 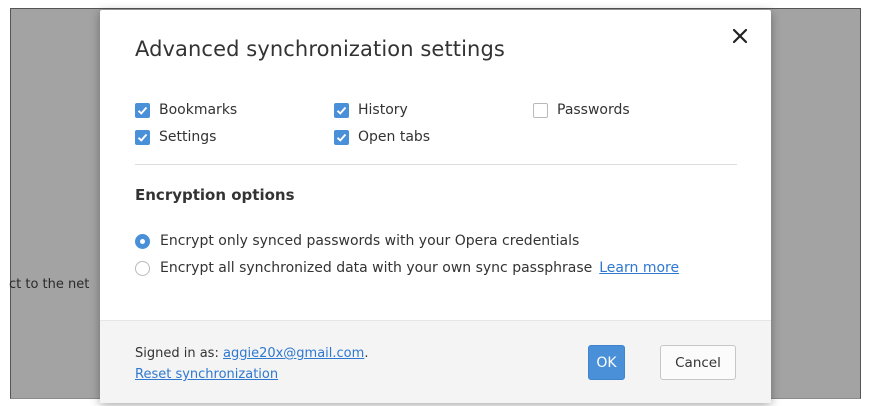 What do you see at coordinates (177, 353) in the screenshot?
I see `signed-in-prefix: Signed in as:` at bounding box center [177, 353].